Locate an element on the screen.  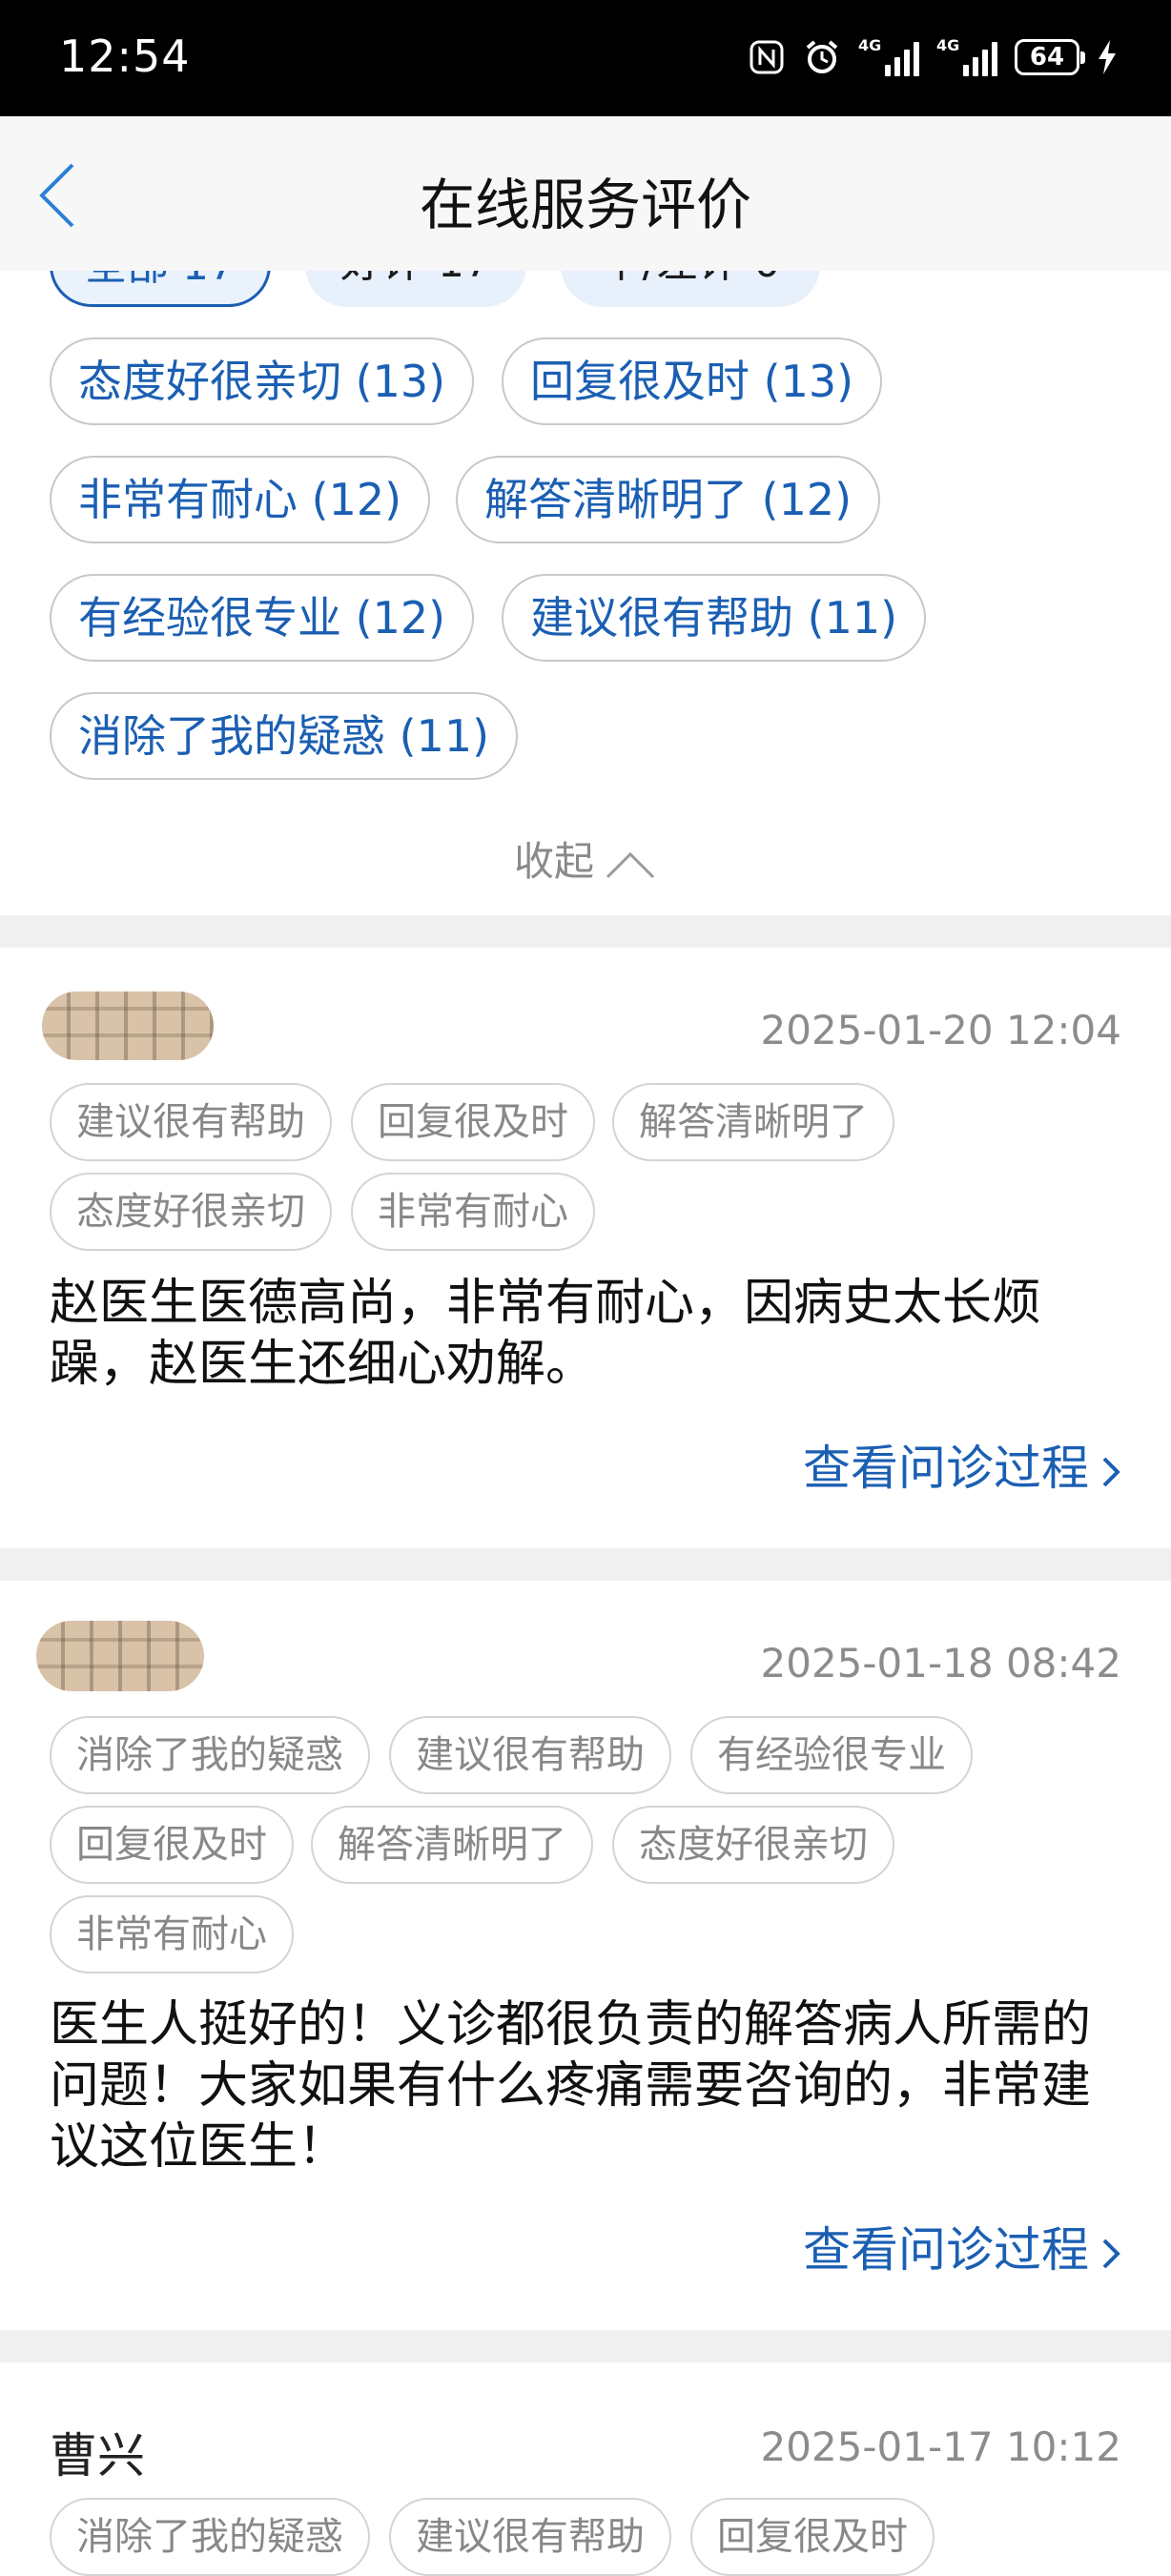
tag-filter-chip: 建议很有帮助 (11) is located at coordinates (714, 618).